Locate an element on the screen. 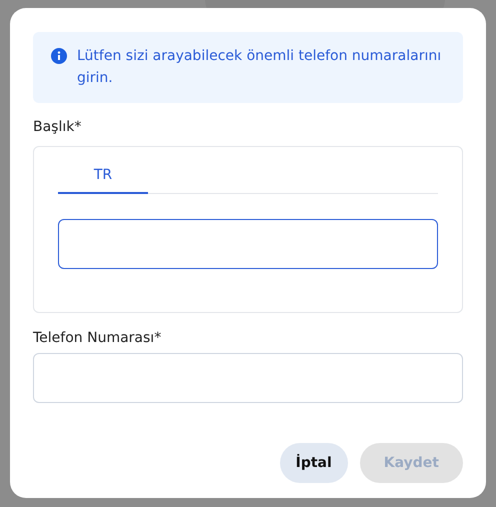 The image size is (496, 507). field-label: Telefon Numarası* is located at coordinates (97, 338).